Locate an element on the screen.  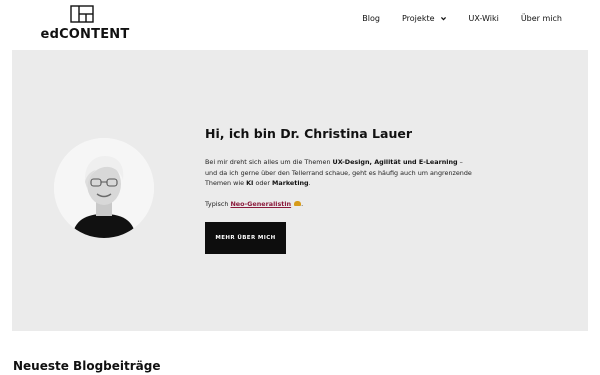
neo-generalistin-link: Neo-Generalistin is located at coordinates (260, 204).